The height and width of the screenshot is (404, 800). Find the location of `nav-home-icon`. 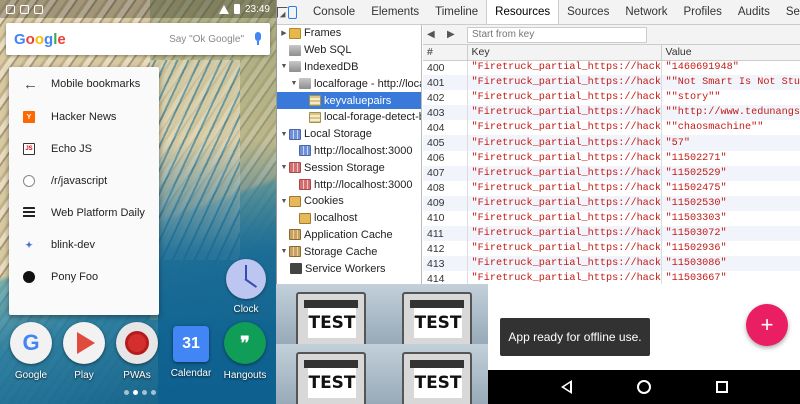

nav-home-icon is located at coordinates (643, 387).